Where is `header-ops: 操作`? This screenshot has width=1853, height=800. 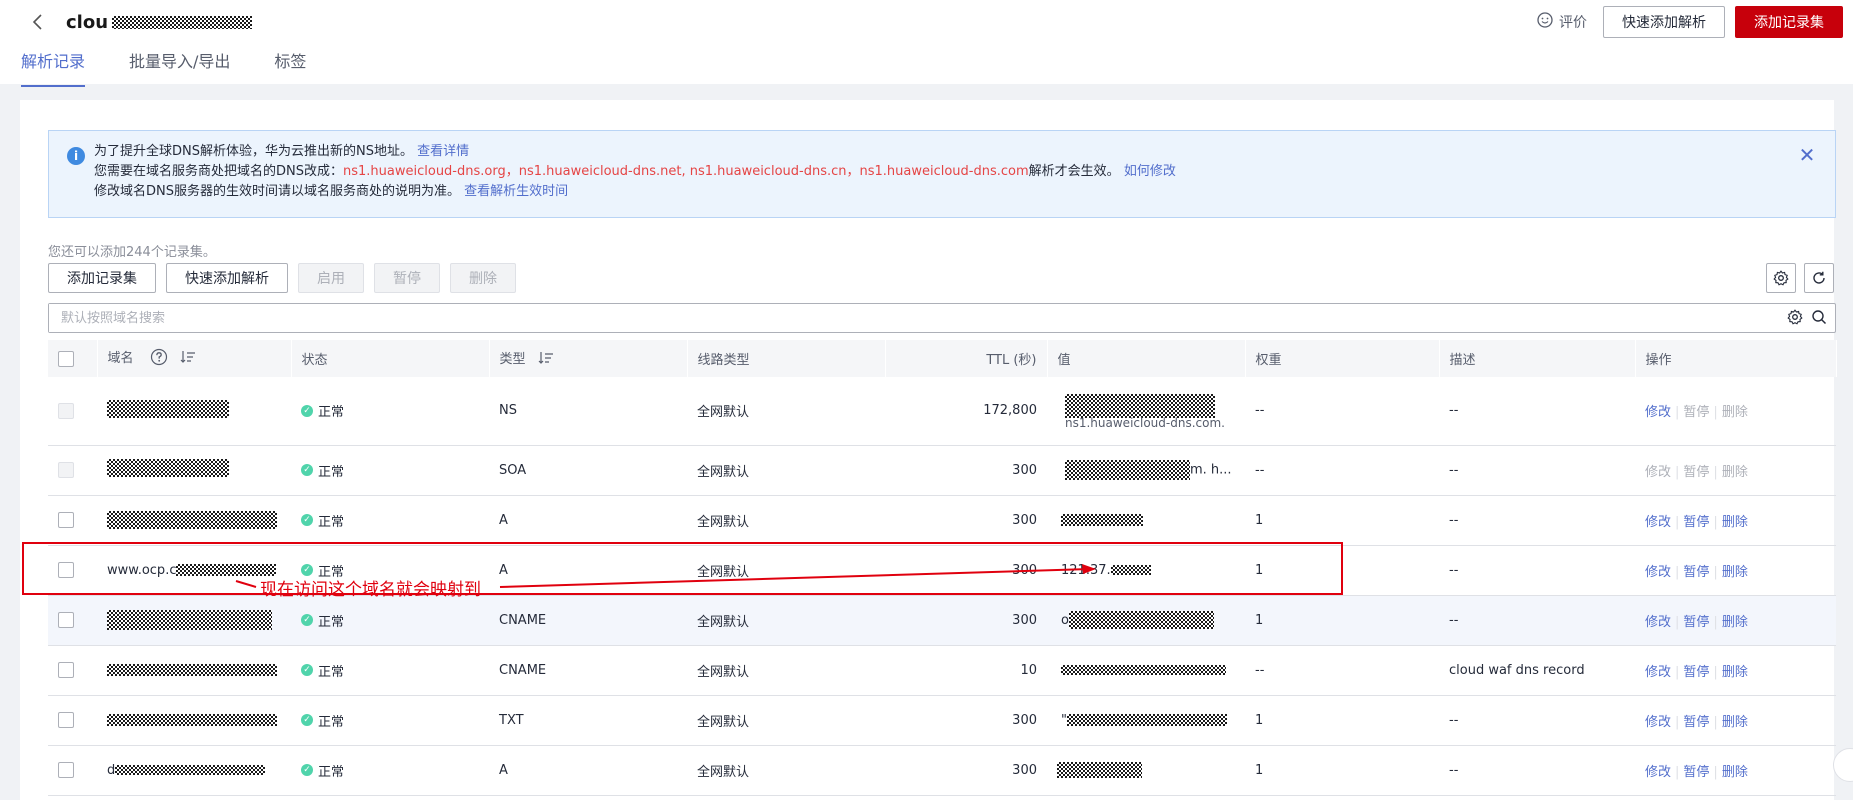 header-ops: 操作 is located at coordinates (1736, 358).